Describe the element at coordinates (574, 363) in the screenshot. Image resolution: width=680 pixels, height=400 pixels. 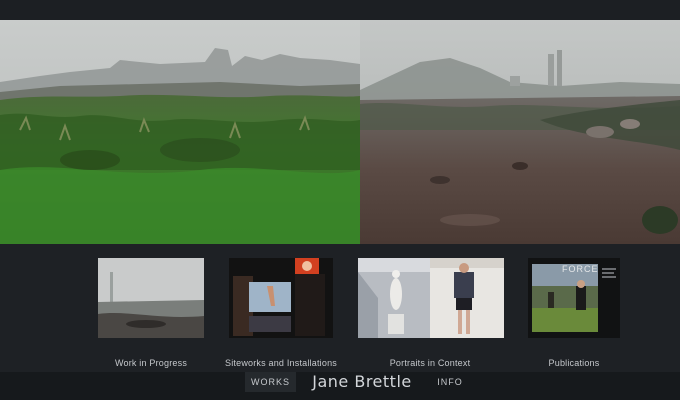
I see `thumb-caption-publications: Publications` at that location.